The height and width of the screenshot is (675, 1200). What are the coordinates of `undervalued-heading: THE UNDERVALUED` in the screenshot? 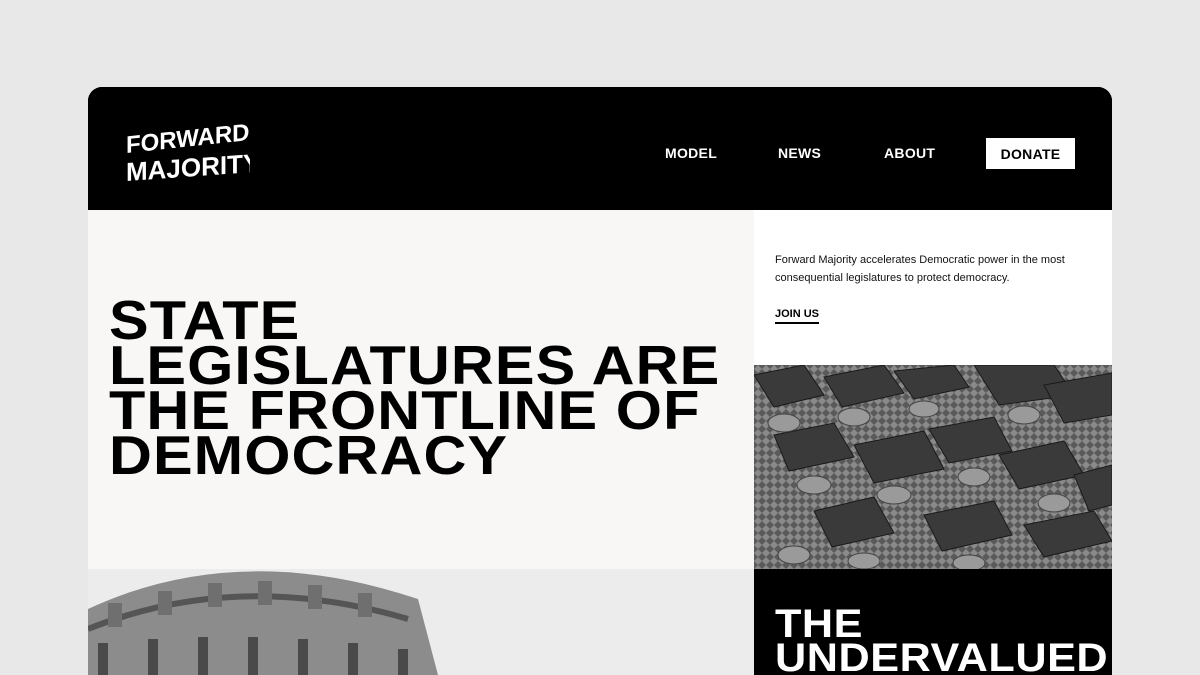 It's located at (942, 639).